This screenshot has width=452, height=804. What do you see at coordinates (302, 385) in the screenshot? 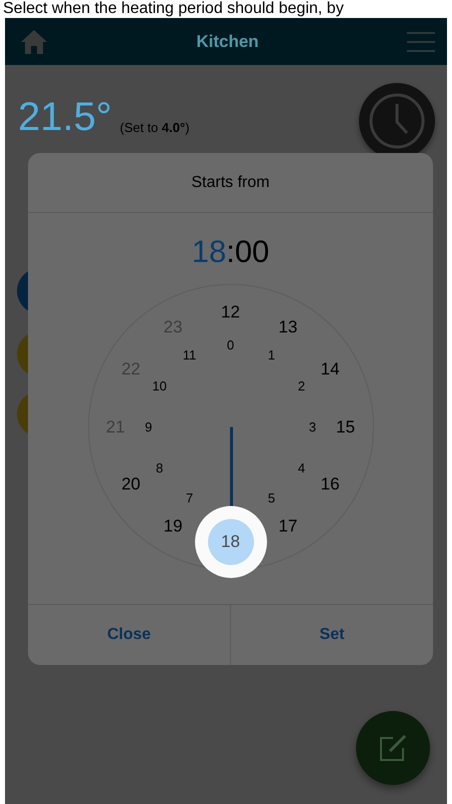
I see `clock-hour: 2` at bounding box center [302, 385].